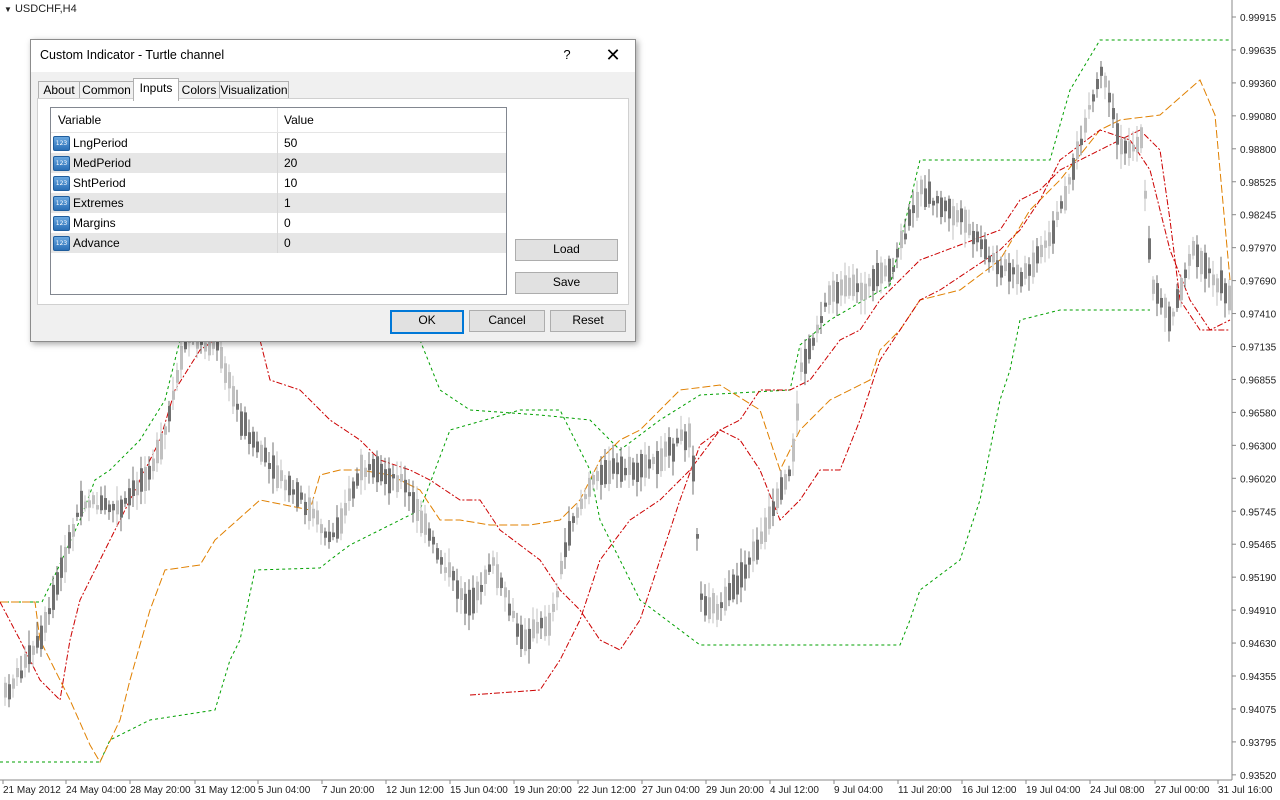 The width and height of the screenshot is (1280, 800). Describe the element at coordinates (1258, 776) in the screenshot. I see `price-label: 0.93520` at that location.